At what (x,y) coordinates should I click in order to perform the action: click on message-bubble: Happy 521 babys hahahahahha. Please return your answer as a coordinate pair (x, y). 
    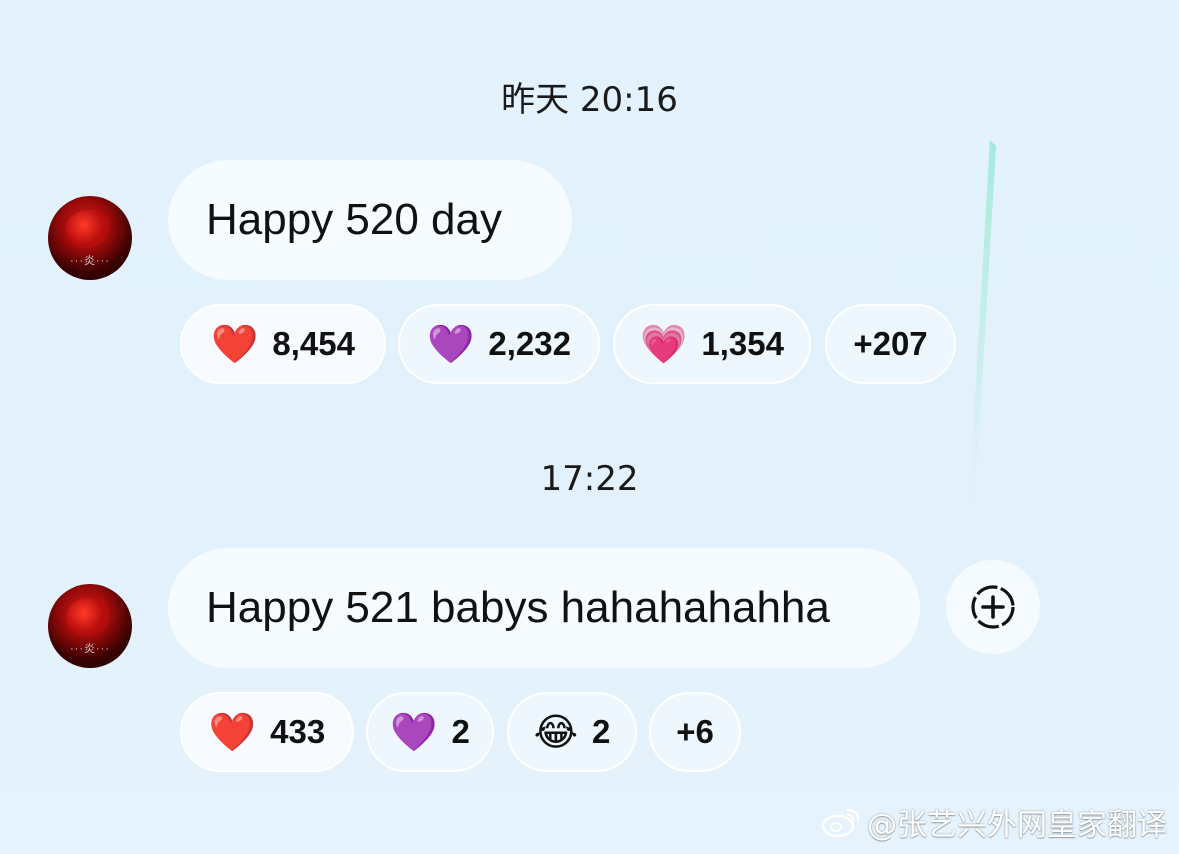
    Looking at the image, I should click on (544, 608).